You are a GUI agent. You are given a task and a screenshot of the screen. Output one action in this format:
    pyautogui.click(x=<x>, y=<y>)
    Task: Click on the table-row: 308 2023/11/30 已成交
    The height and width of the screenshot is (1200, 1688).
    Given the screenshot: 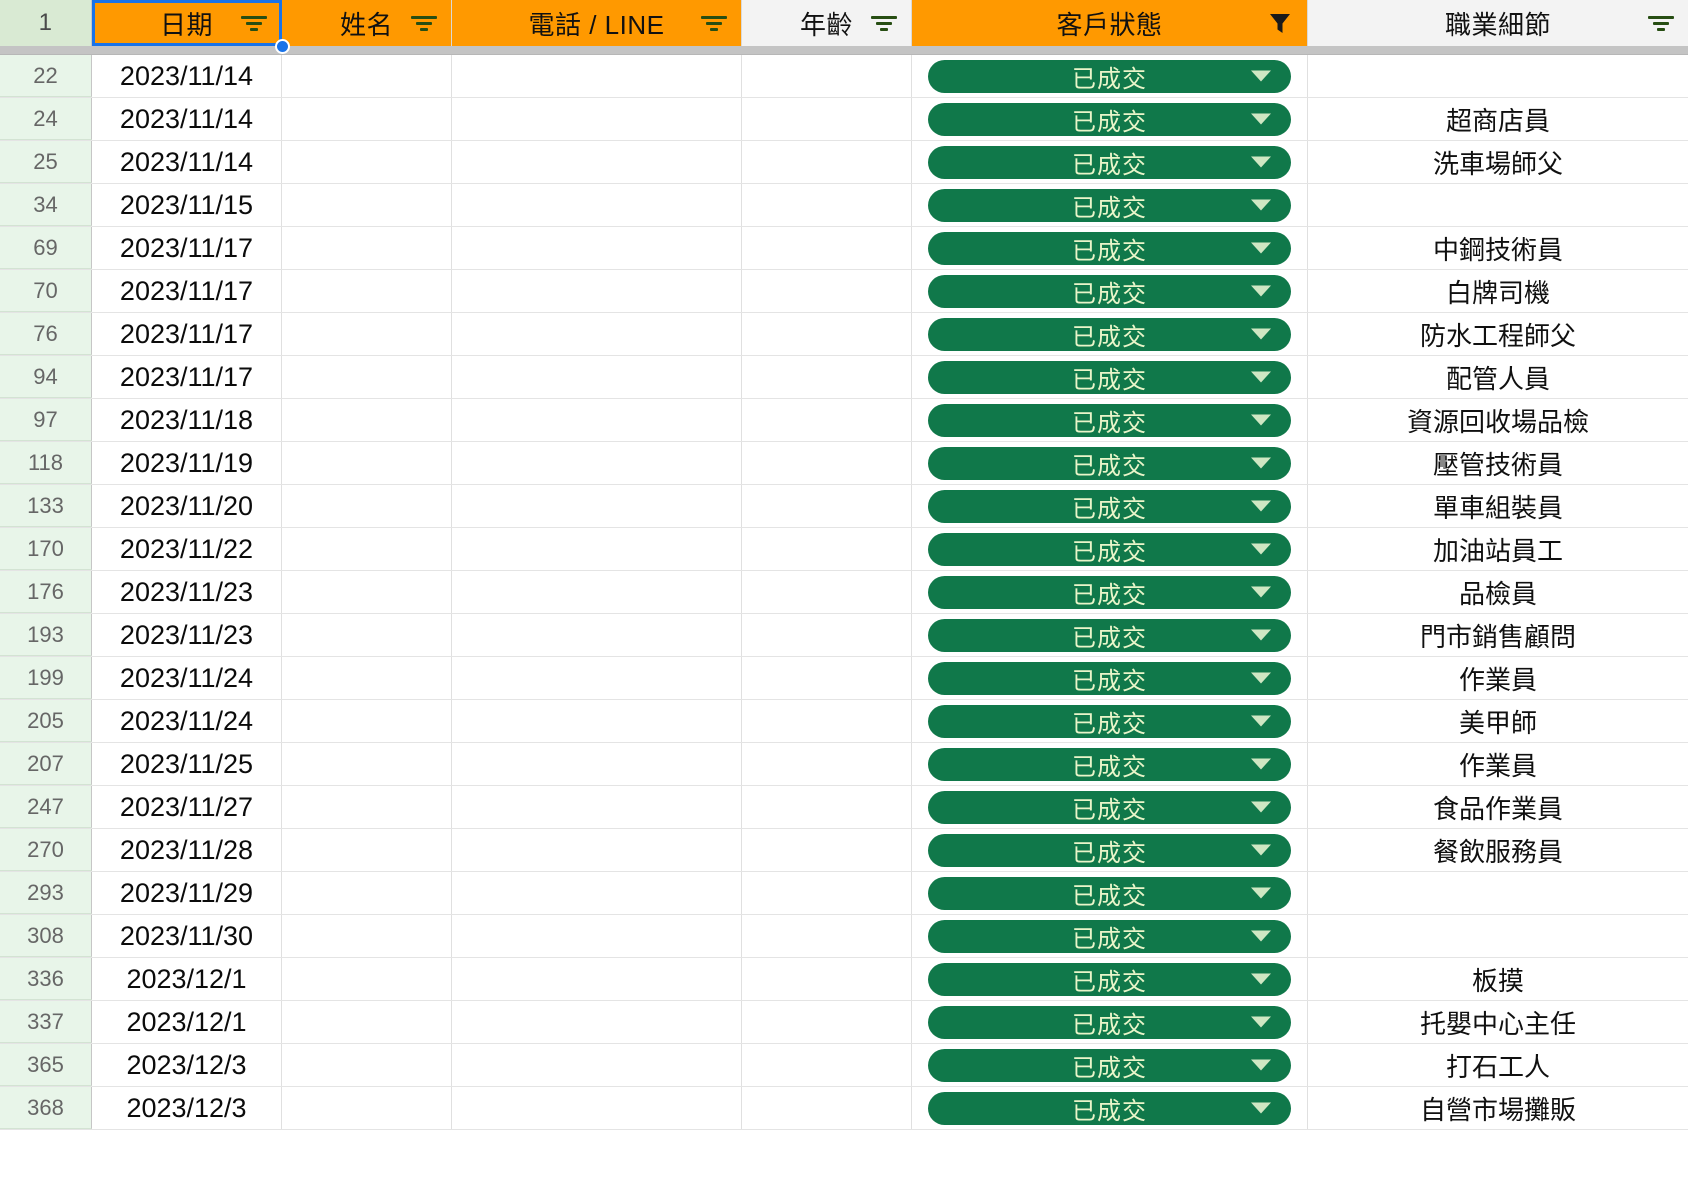 What is the action you would take?
    pyautogui.click(x=844, y=936)
    